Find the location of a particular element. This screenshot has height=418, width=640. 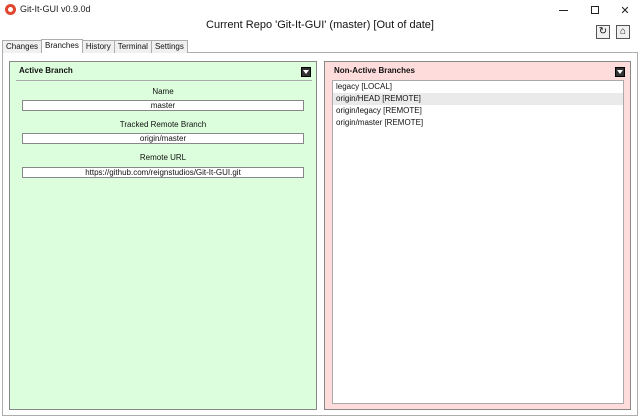

home-button: ⌂ is located at coordinates (623, 32).